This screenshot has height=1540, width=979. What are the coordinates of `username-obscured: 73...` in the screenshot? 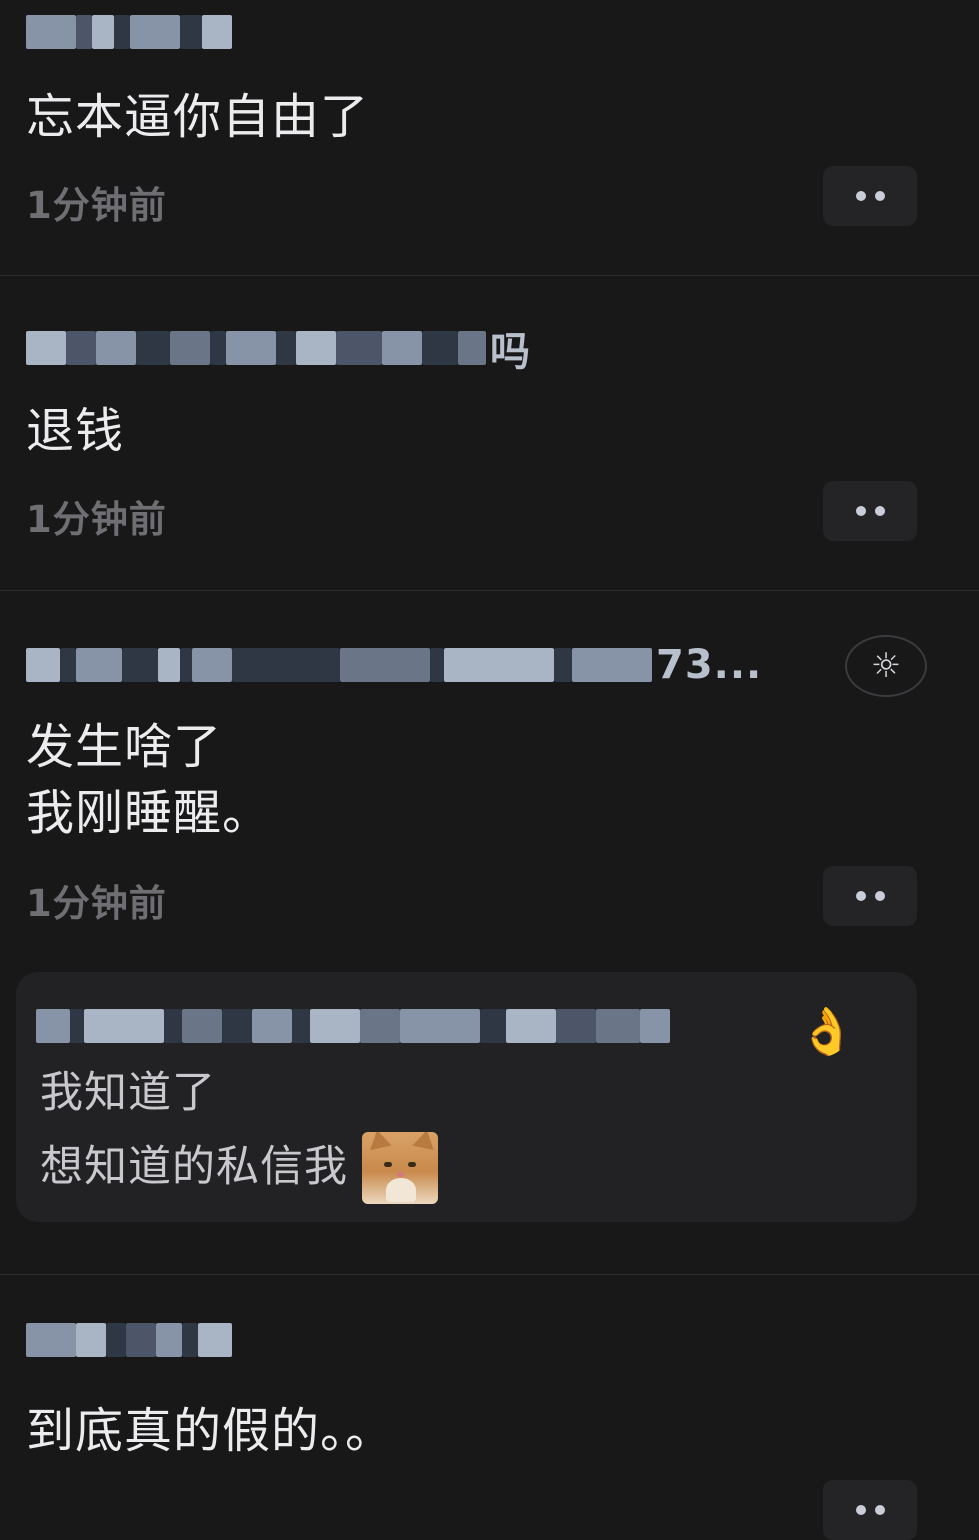 It's located at (394, 665).